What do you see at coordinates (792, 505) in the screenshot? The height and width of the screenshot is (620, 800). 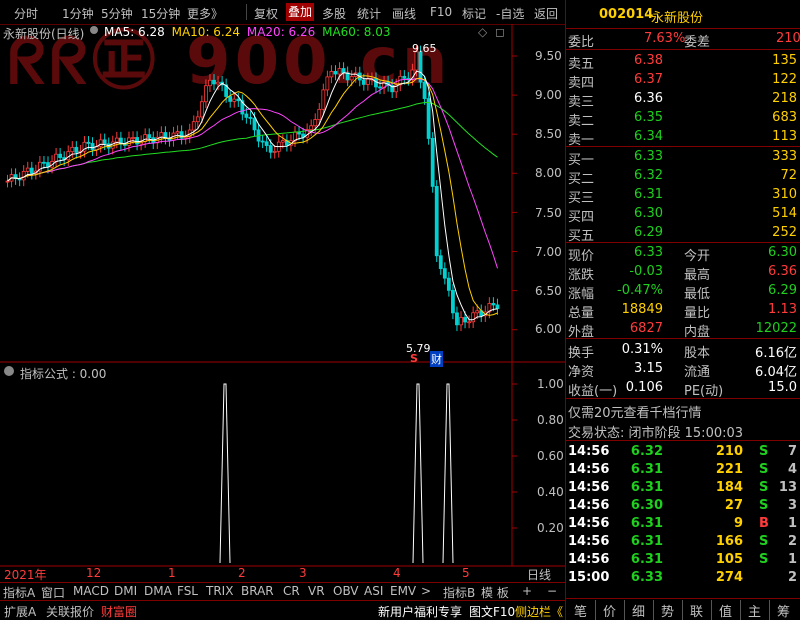 I see `tick-count: 3` at bounding box center [792, 505].